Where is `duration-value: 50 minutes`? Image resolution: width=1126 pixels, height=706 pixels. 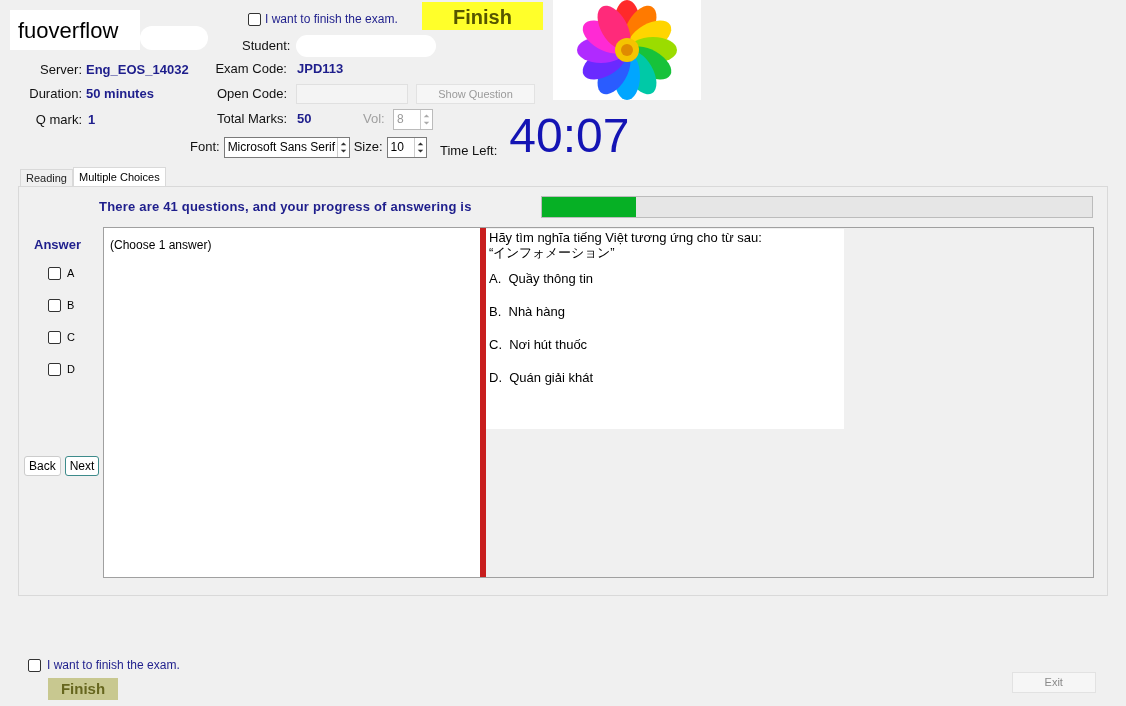 duration-value: 50 minutes is located at coordinates (120, 94).